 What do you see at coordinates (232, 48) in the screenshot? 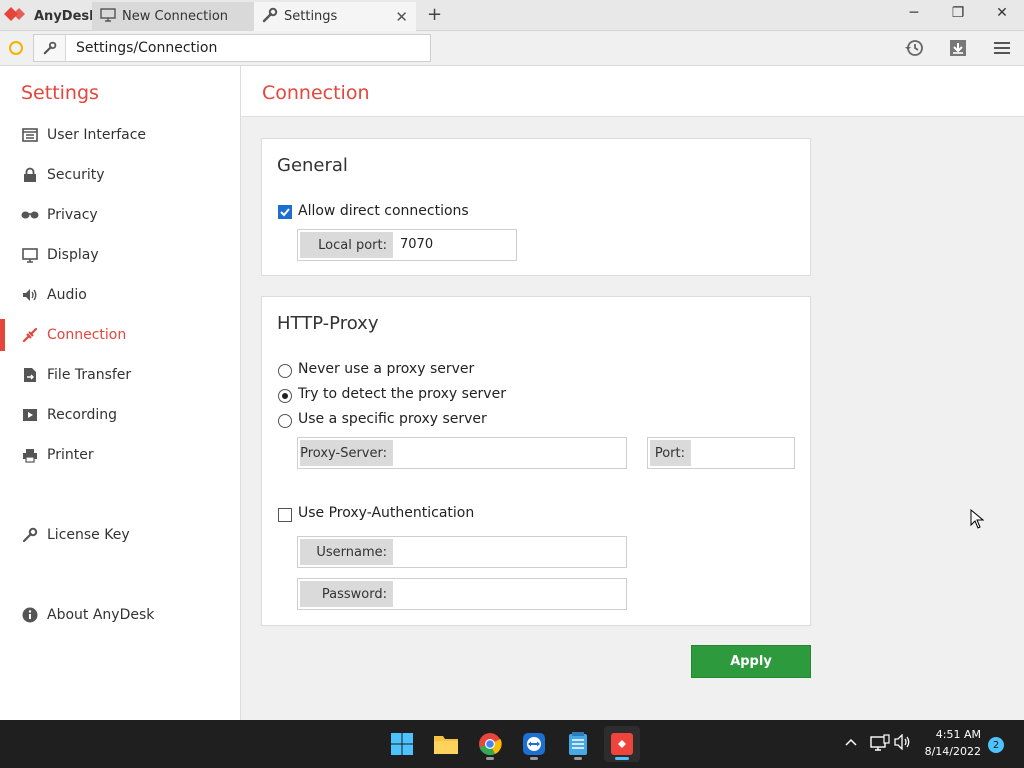
I see `address-field: Settings/Connection` at bounding box center [232, 48].